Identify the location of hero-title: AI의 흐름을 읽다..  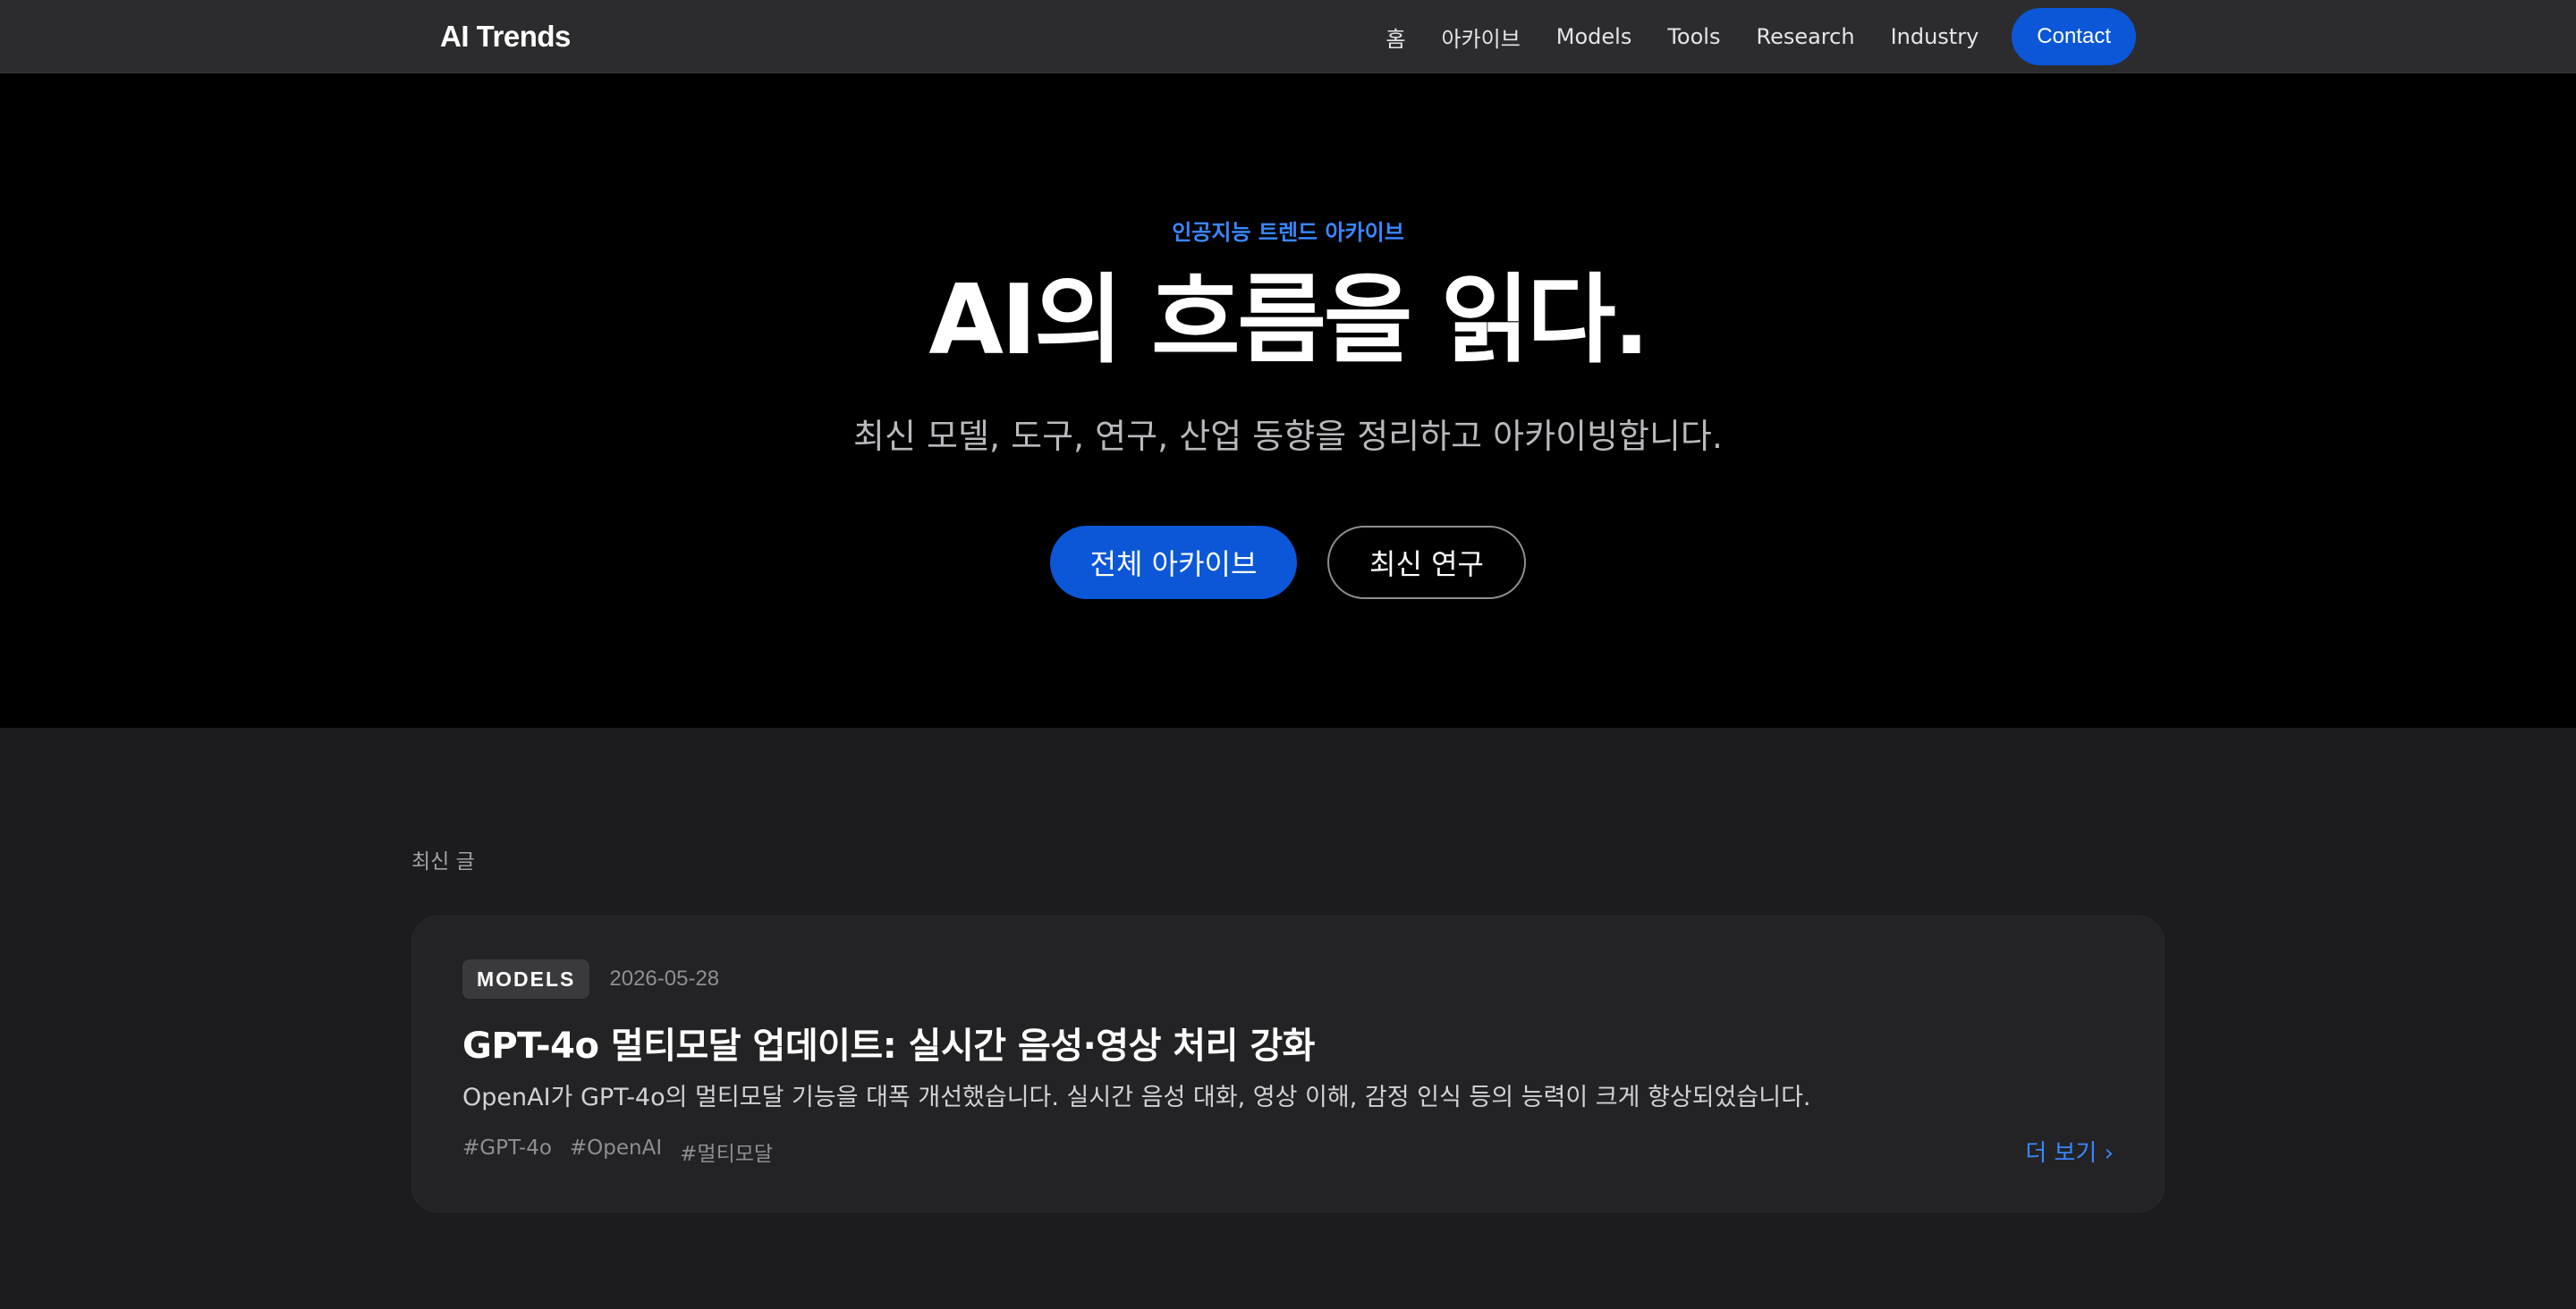
(1288, 320).